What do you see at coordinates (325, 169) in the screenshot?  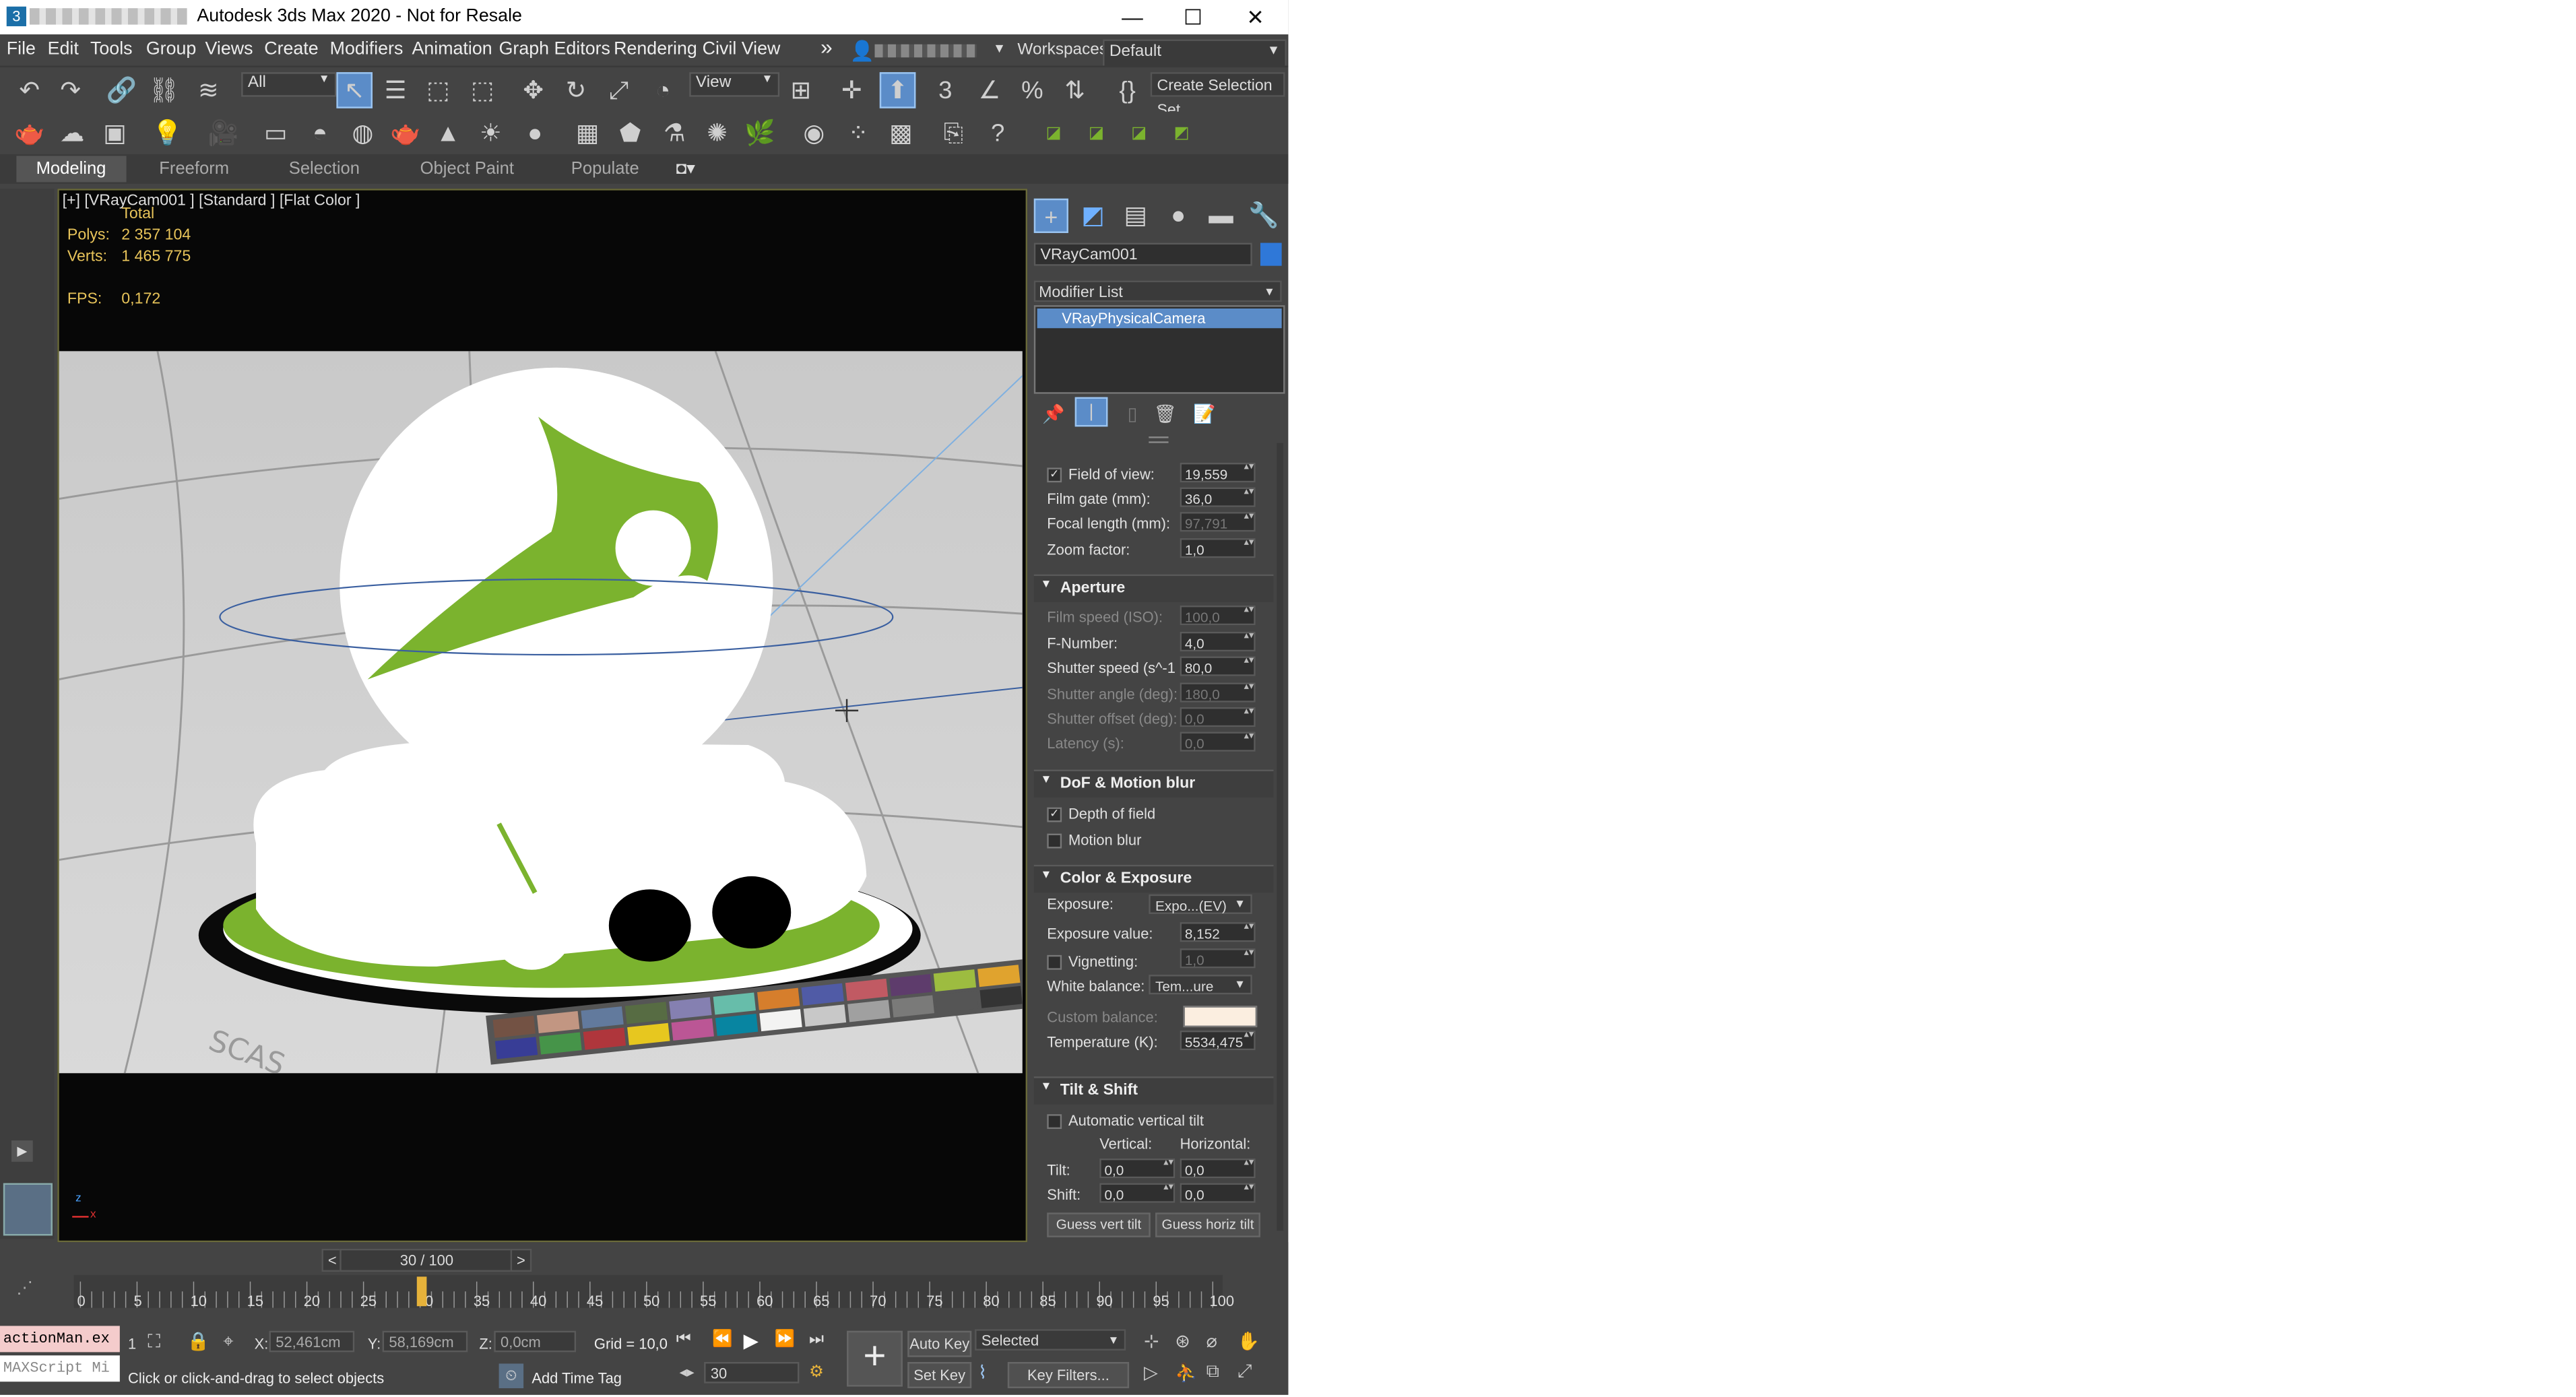 I see `tab-selection: Selection` at bounding box center [325, 169].